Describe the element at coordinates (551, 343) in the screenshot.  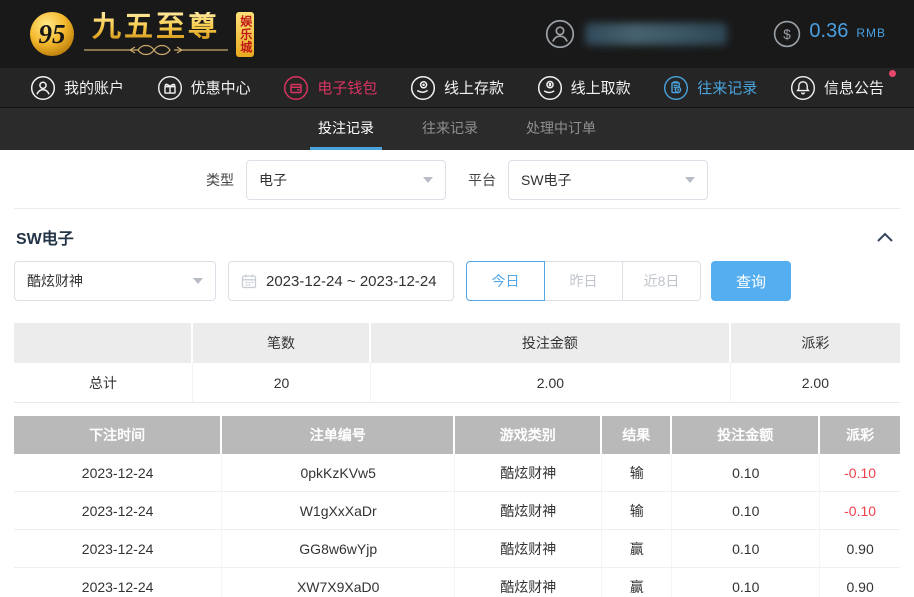
I see `summary-header-bet-amount: 投注金额` at that location.